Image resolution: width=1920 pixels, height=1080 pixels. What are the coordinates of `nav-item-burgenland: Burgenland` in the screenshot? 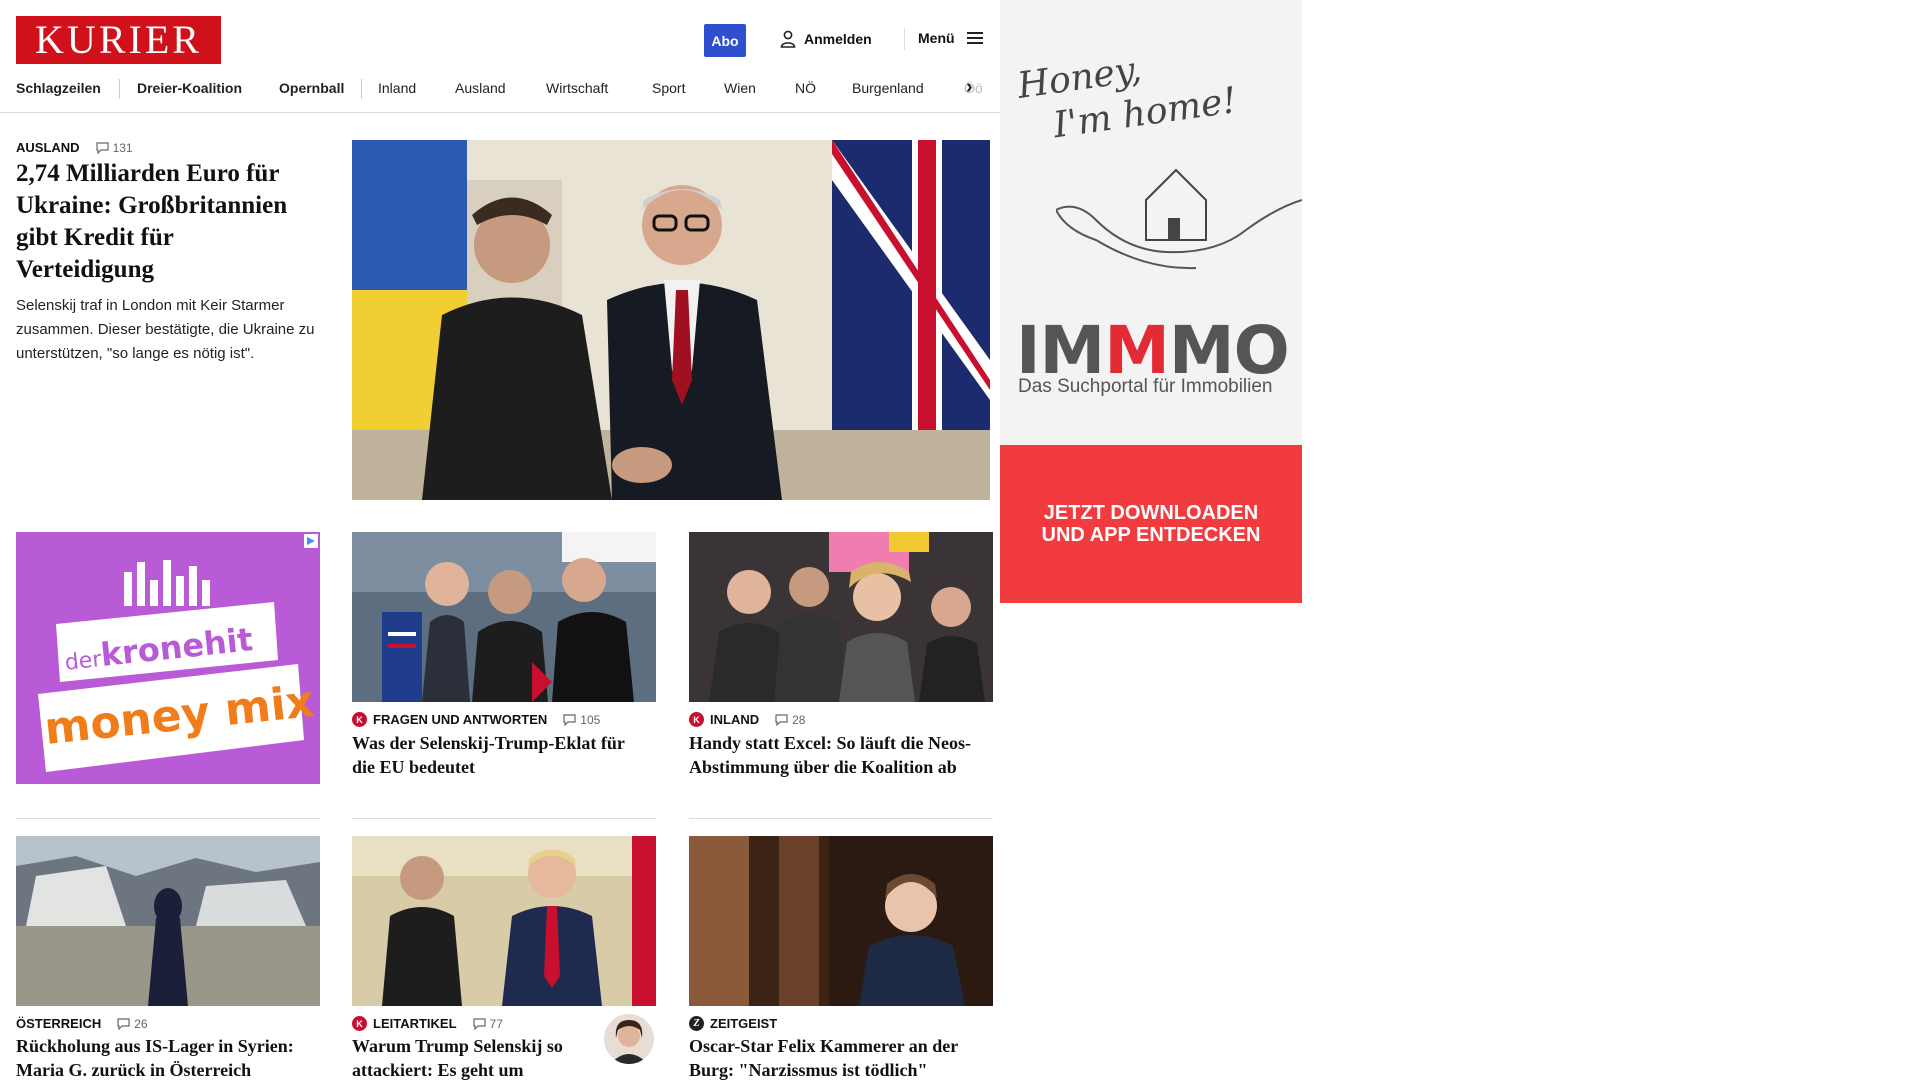 It's located at (888, 88).